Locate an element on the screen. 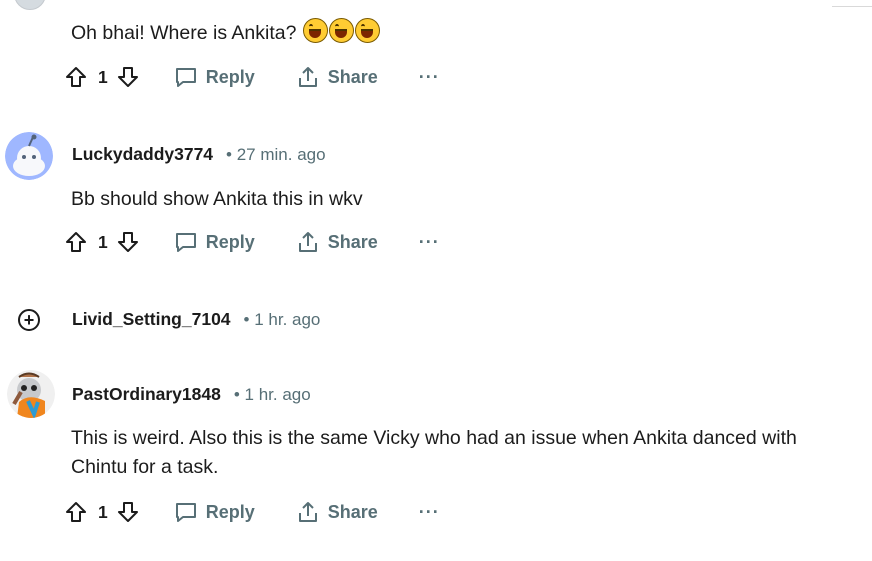 Image resolution: width=872 pixels, height=561 pixels. custom-avatar-icon is located at coordinates (31, 394).